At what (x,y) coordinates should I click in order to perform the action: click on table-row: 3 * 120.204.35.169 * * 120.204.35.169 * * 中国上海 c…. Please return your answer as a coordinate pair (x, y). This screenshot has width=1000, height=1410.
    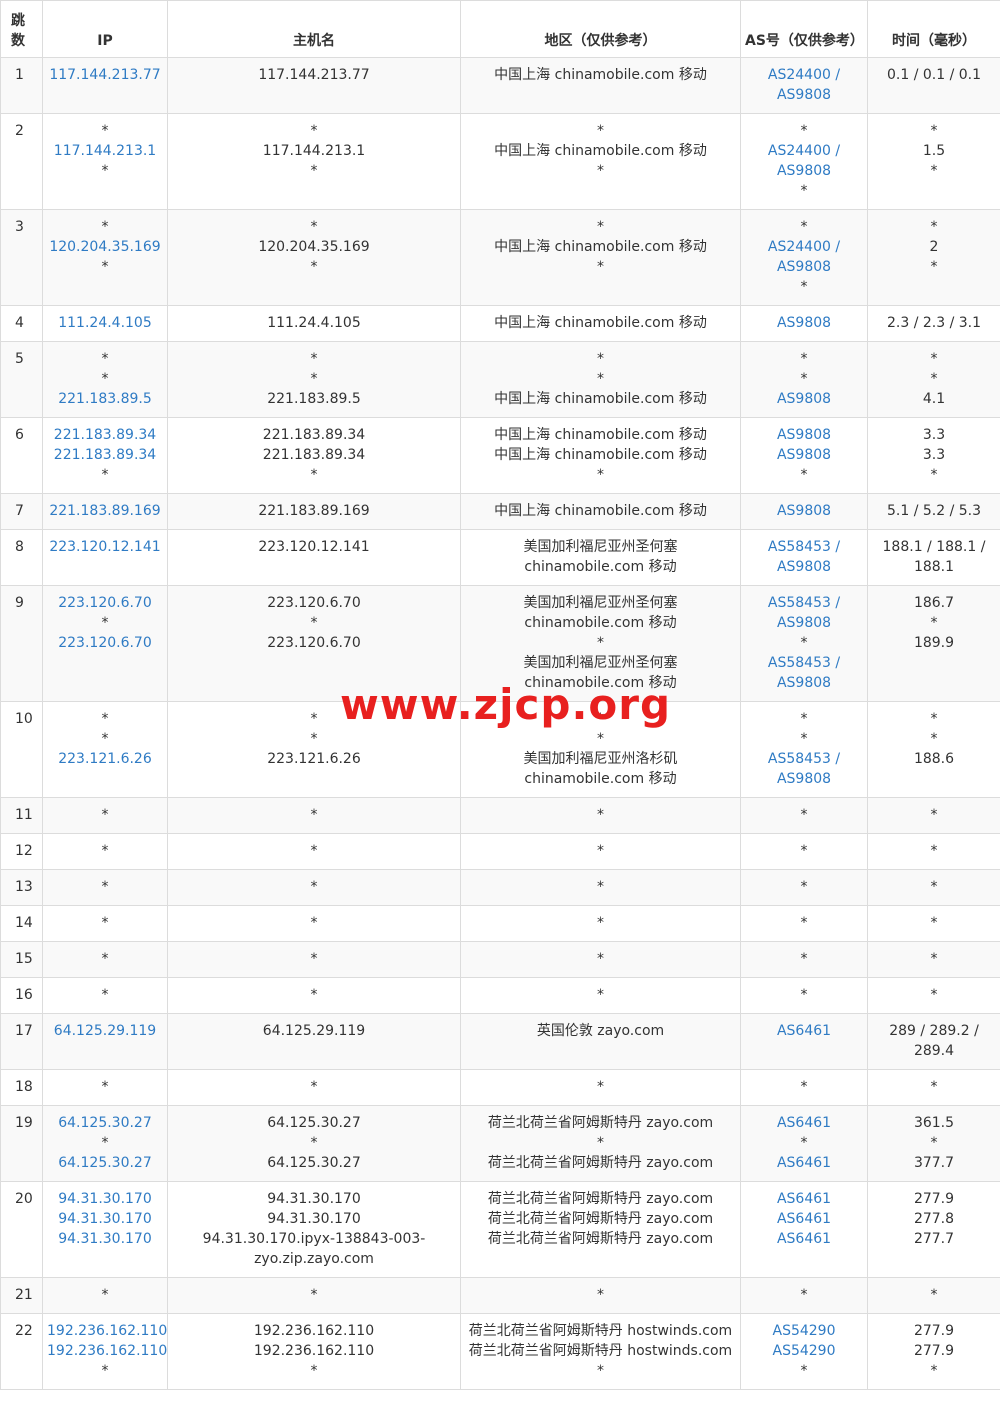
    Looking at the image, I should click on (500, 257).